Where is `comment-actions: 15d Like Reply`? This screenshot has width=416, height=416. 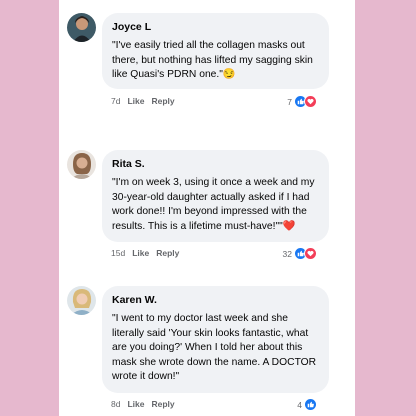 comment-actions: 15d Like Reply is located at coordinates (145, 253).